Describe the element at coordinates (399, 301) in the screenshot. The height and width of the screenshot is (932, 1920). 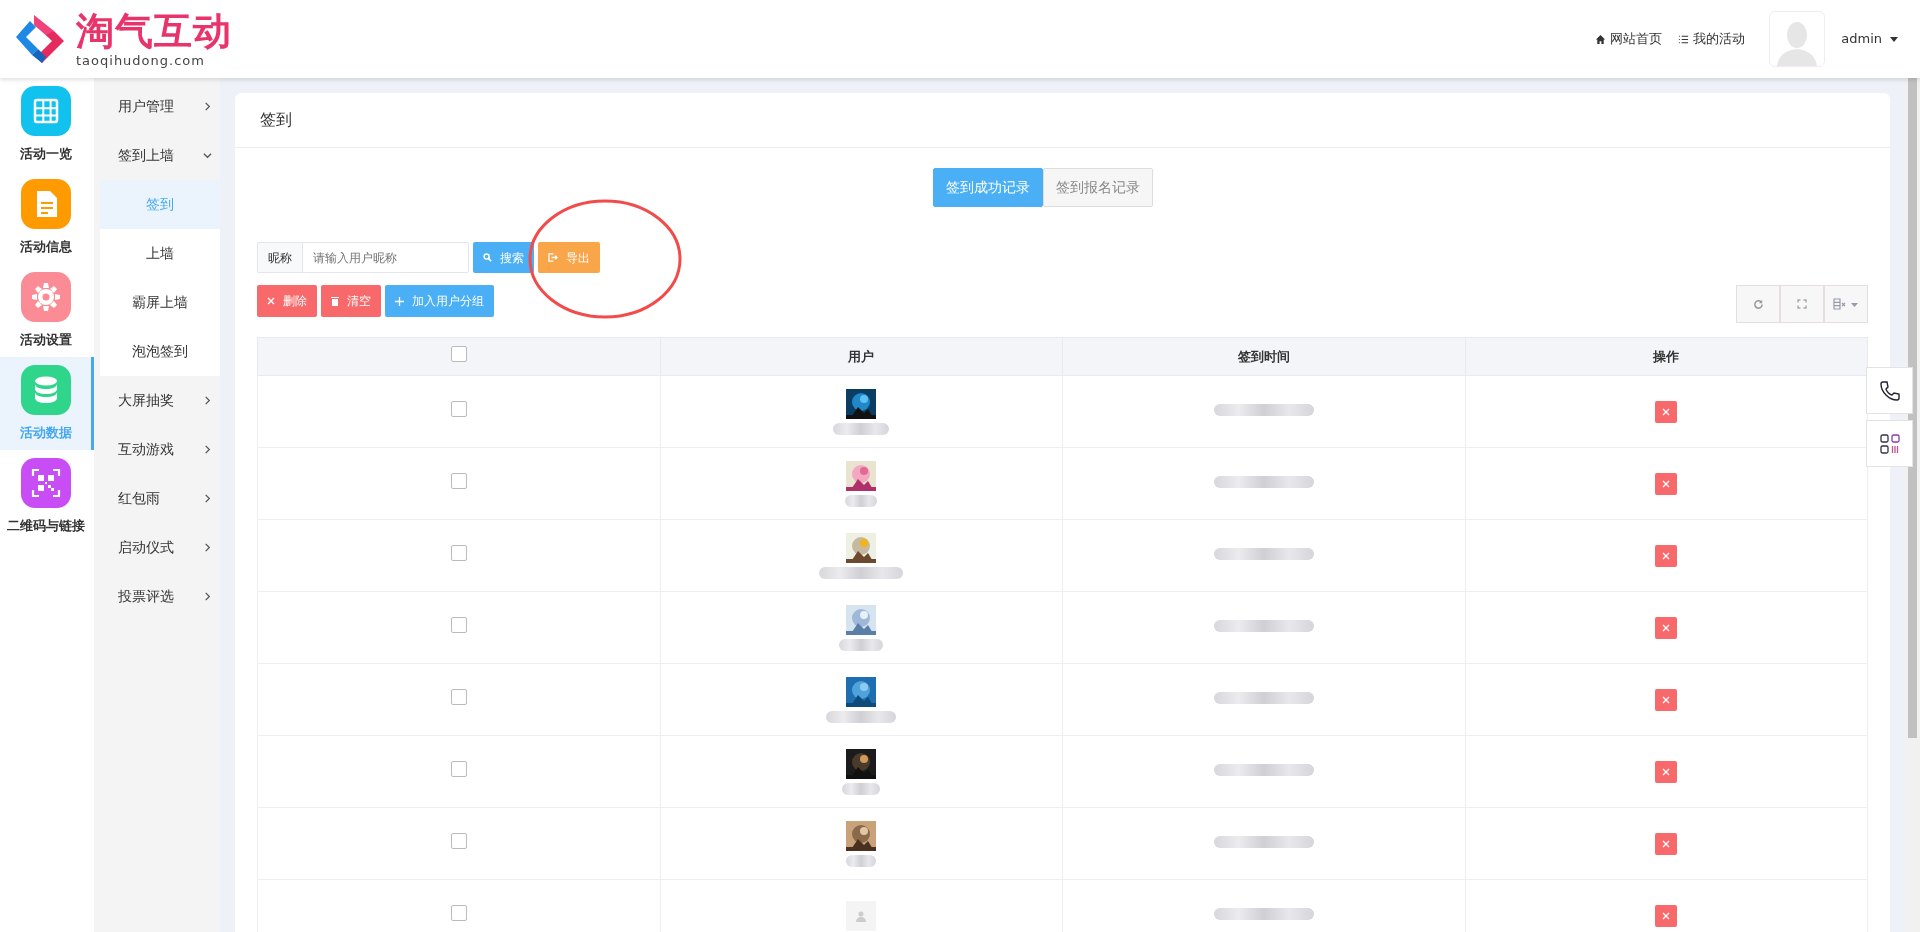
I see `plus-icon` at that location.